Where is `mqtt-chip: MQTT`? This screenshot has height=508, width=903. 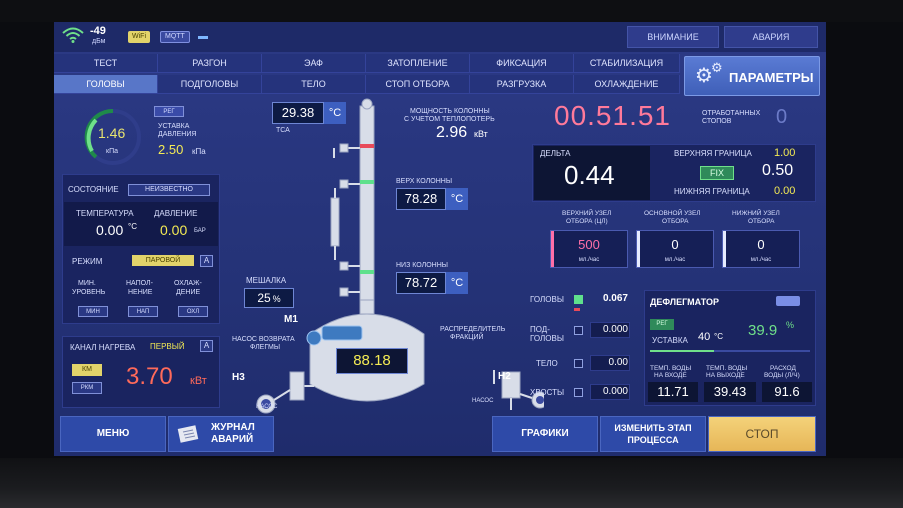
mqtt-chip: MQTT is located at coordinates (175, 37).